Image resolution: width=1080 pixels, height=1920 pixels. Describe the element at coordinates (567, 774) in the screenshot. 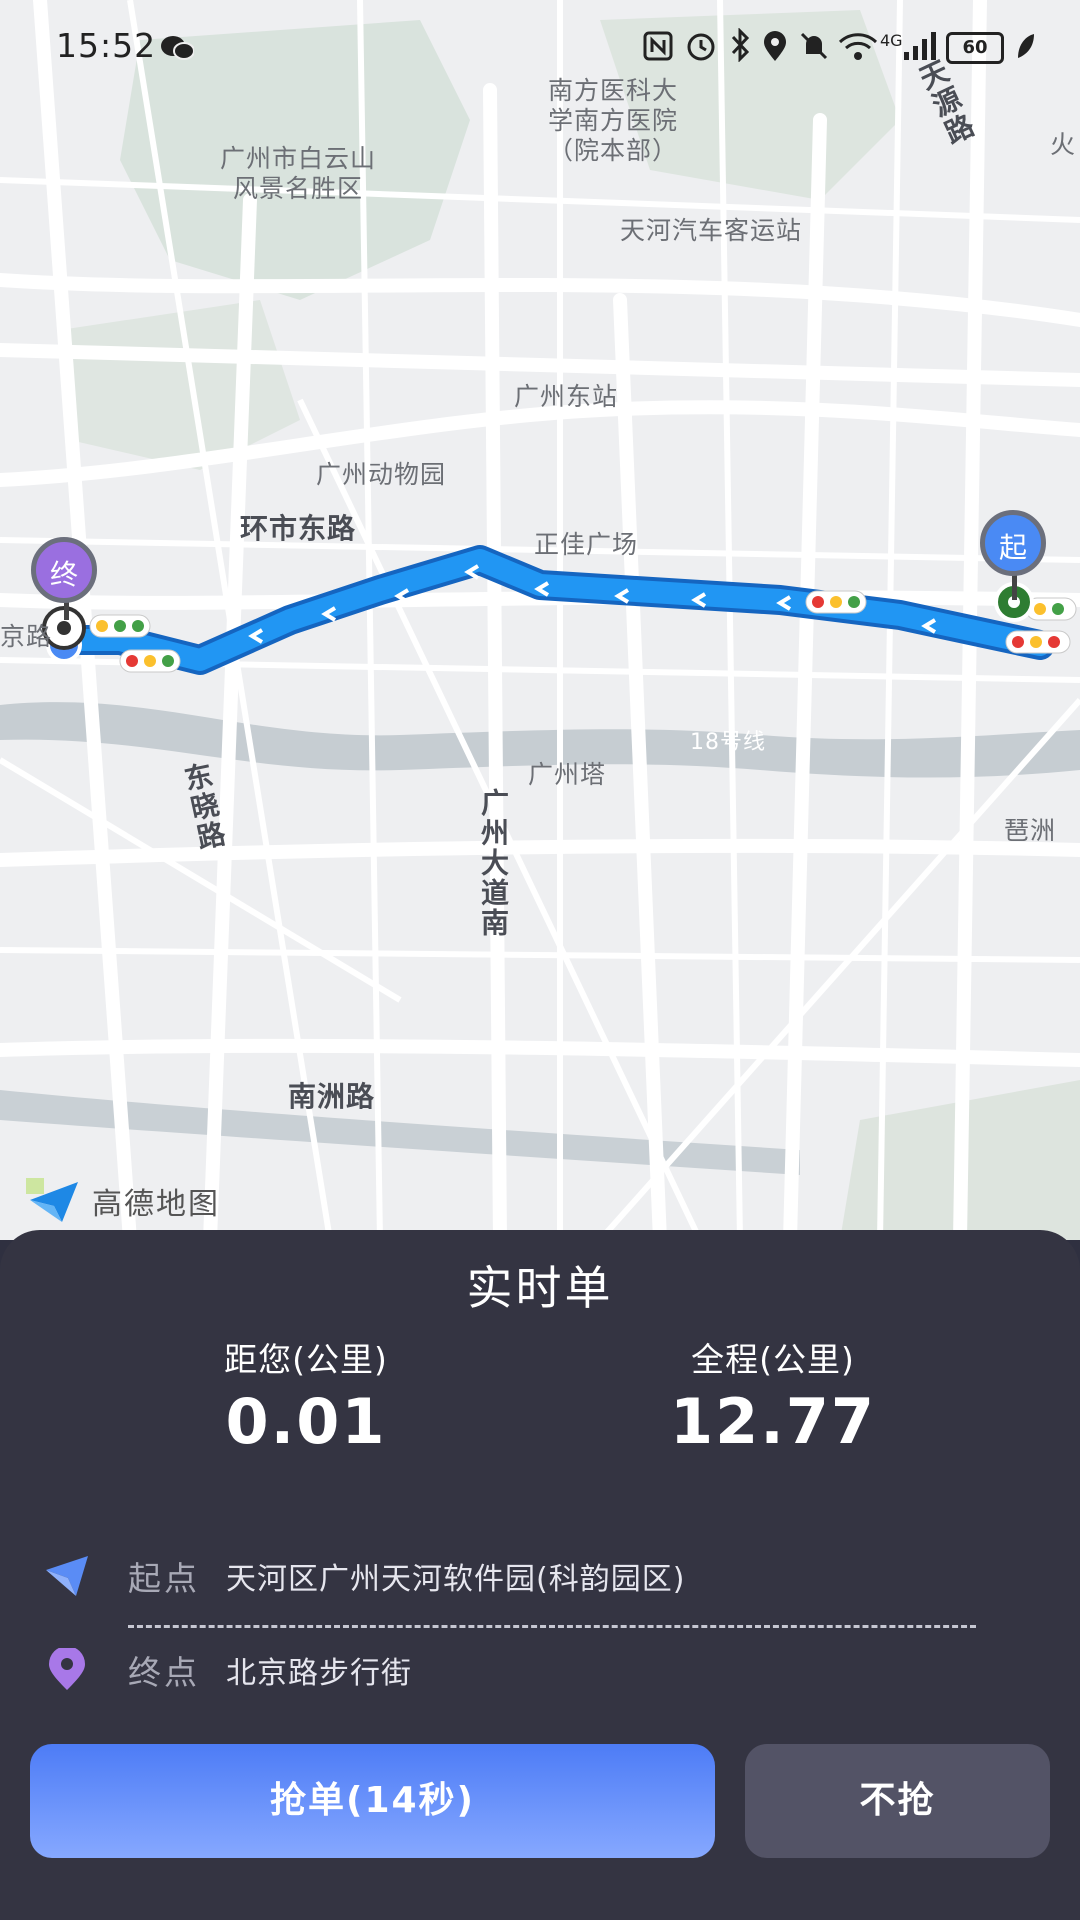

I see `map-label-canton-tower: 广州塔` at that location.